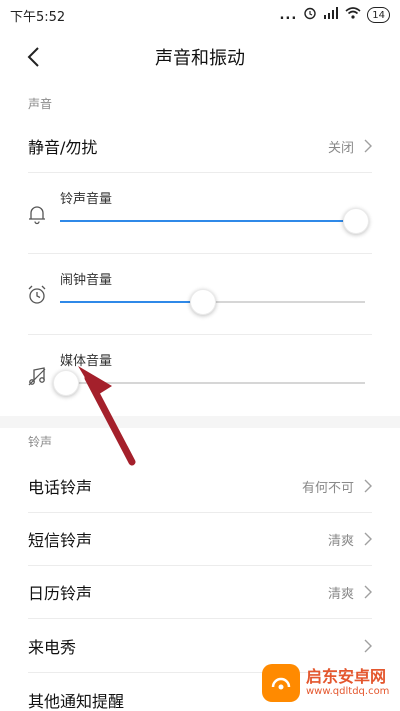 The height and width of the screenshot is (711, 400). Describe the element at coordinates (37, 376) in the screenshot. I see `music-note-icon` at that location.